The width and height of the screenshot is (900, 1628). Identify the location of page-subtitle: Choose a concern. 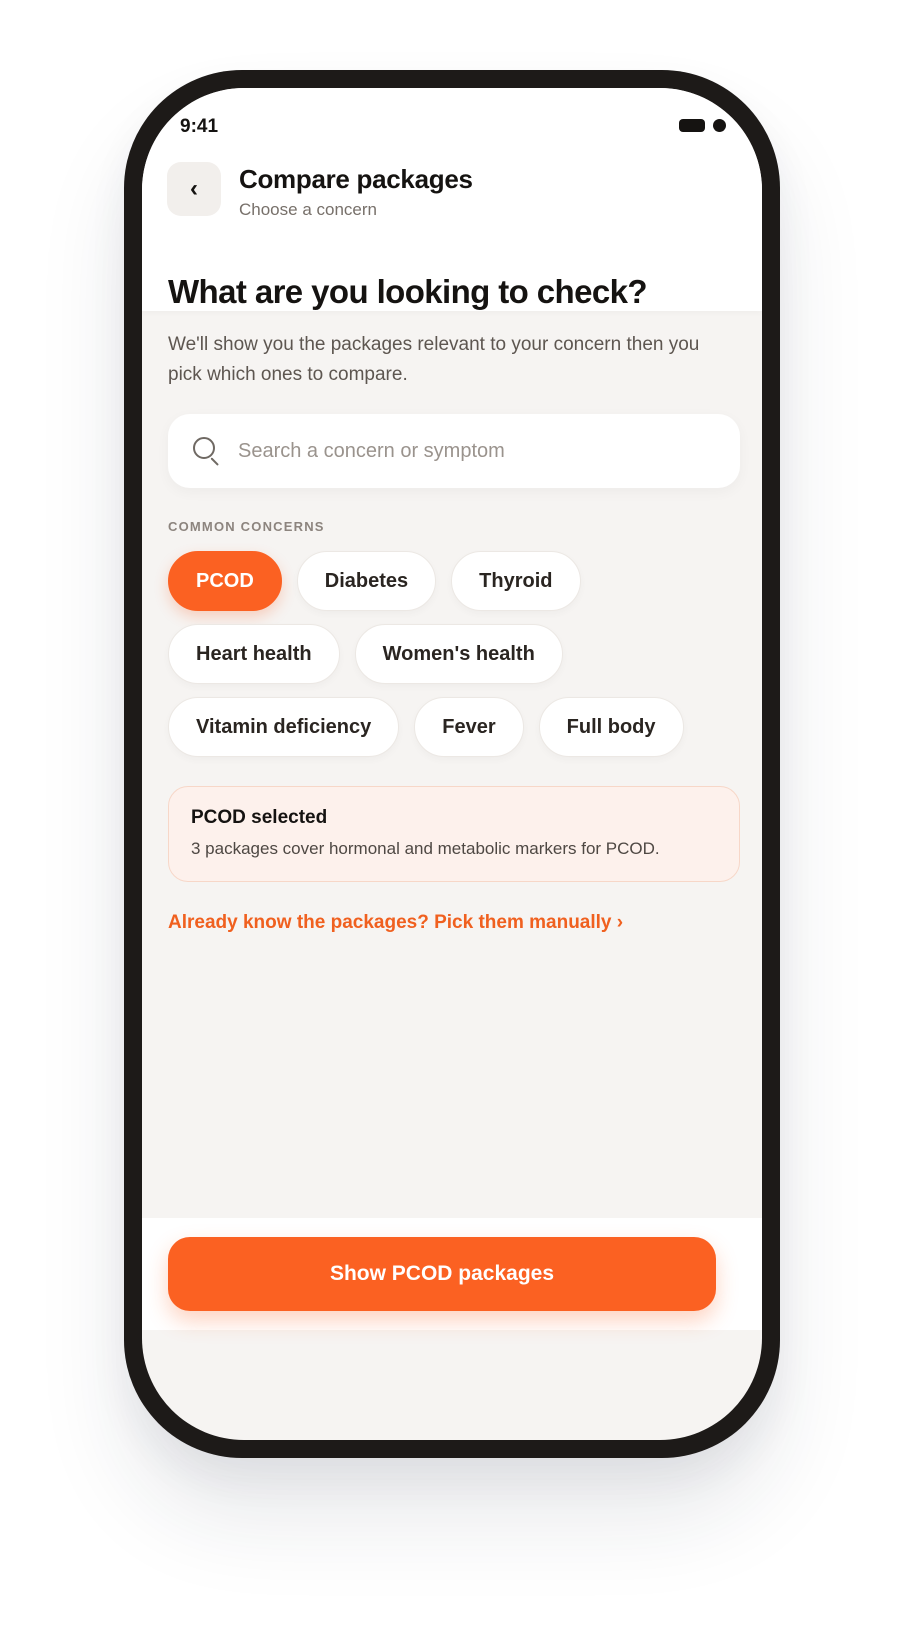
(308, 209).